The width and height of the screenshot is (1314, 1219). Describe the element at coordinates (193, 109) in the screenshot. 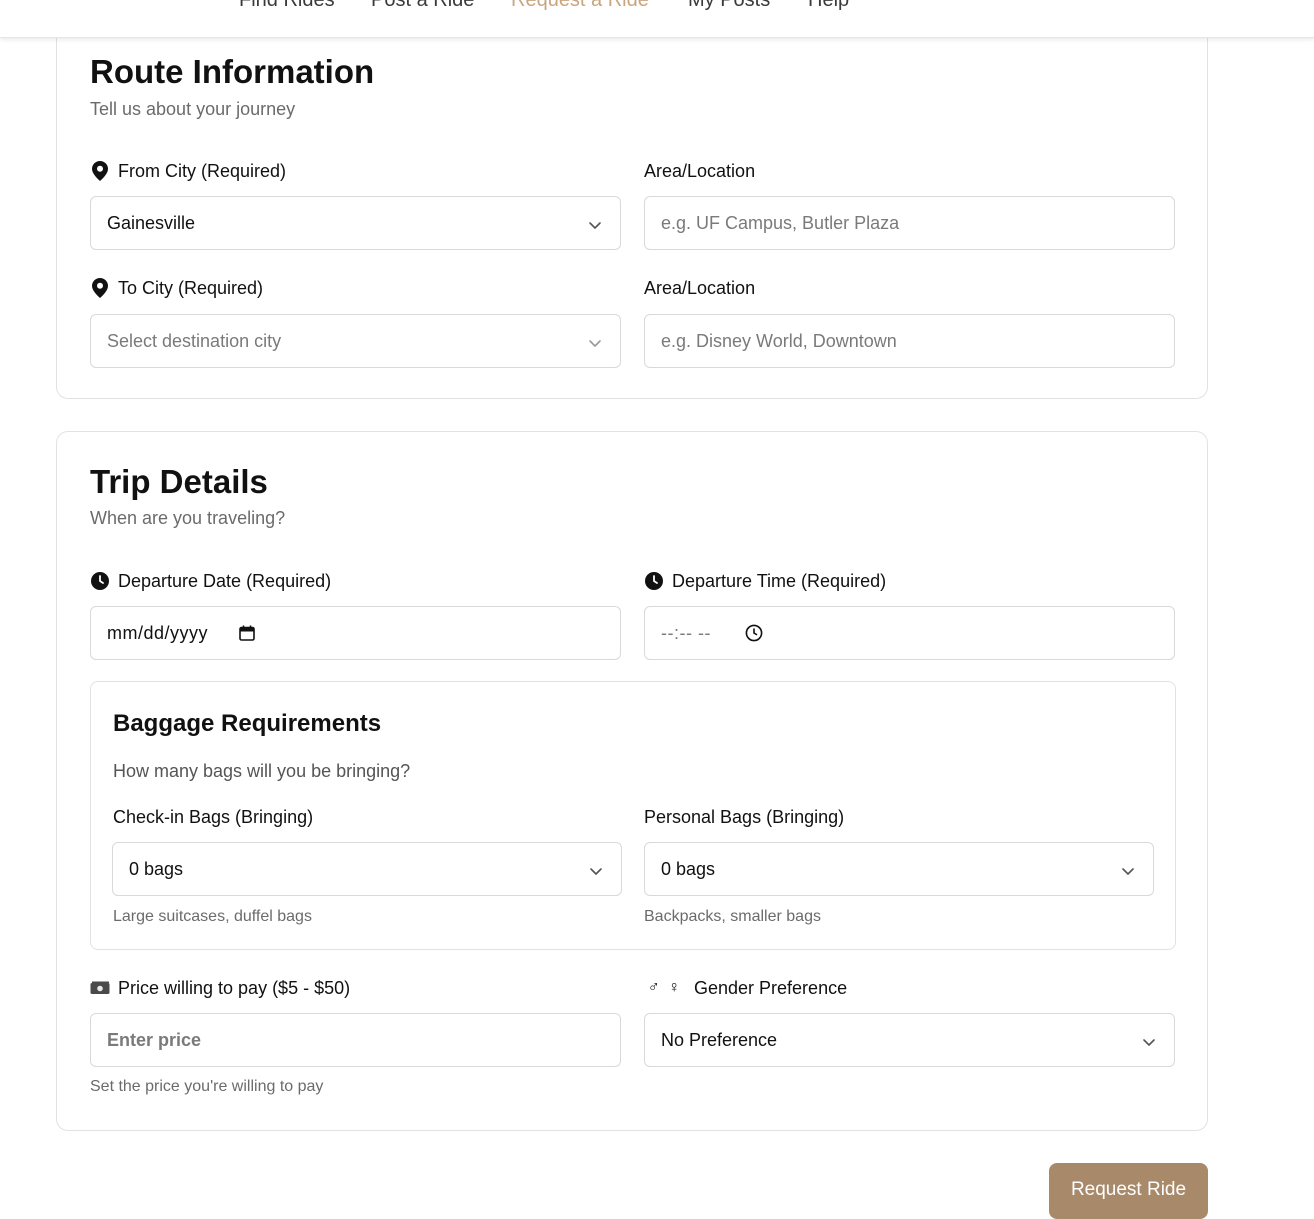

I see `route-subtitle: Tell us about your journey` at that location.